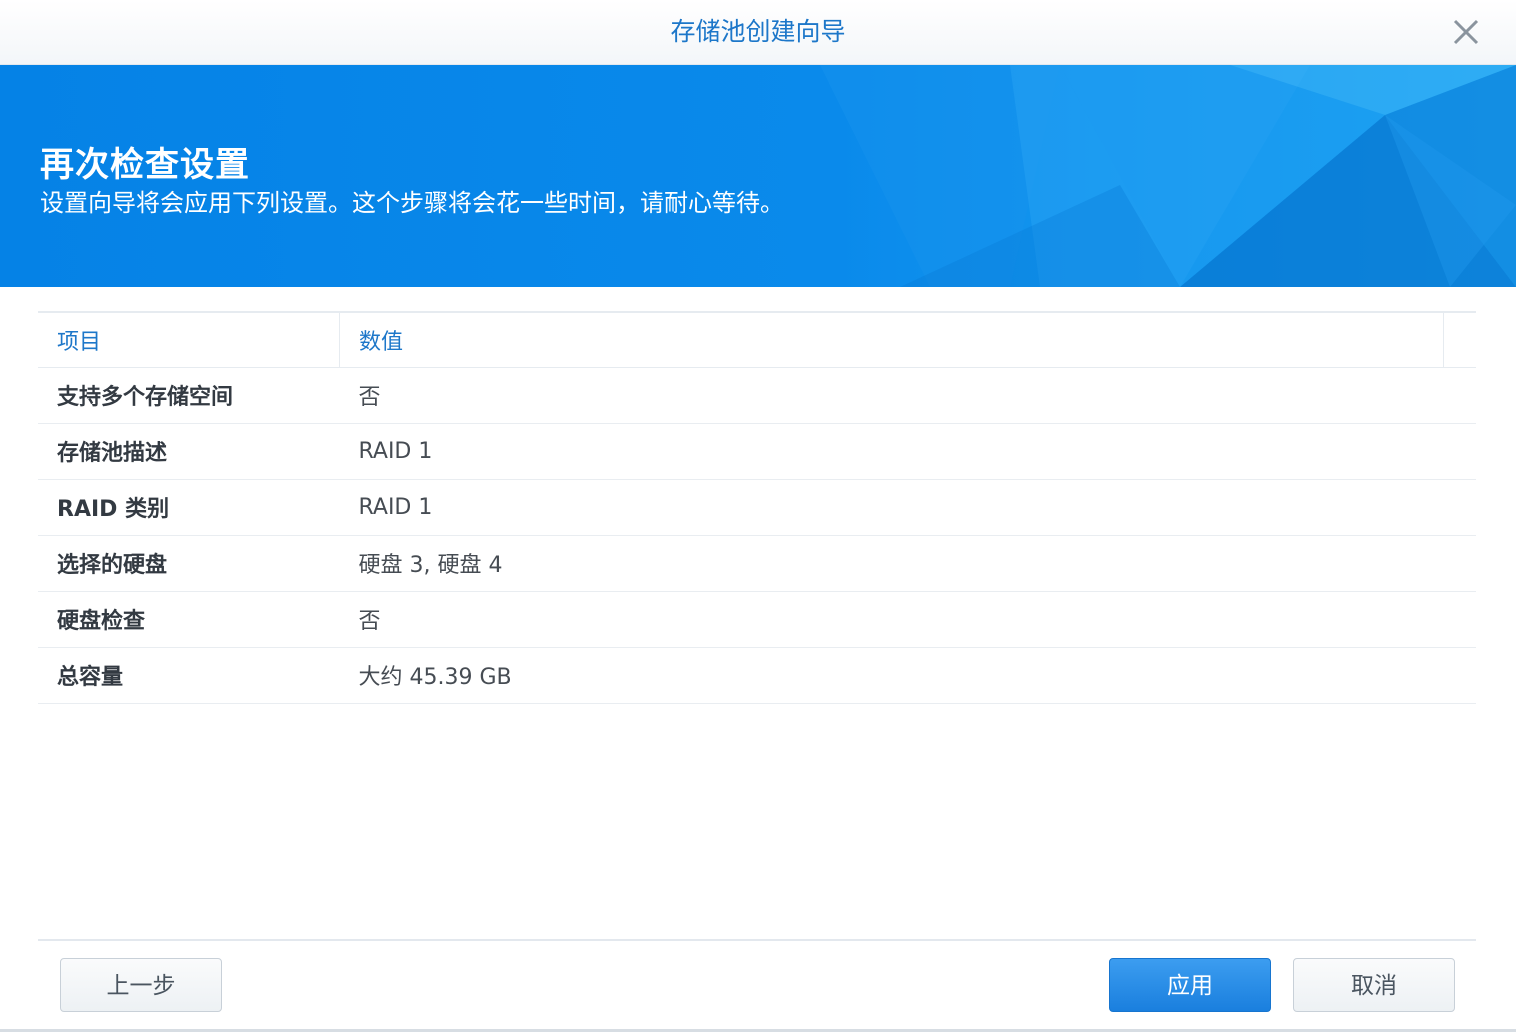 The width and height of the screenshot is (1516, 1032). I want to click on title-bar: 存储池创建向导, so click(758, 32).